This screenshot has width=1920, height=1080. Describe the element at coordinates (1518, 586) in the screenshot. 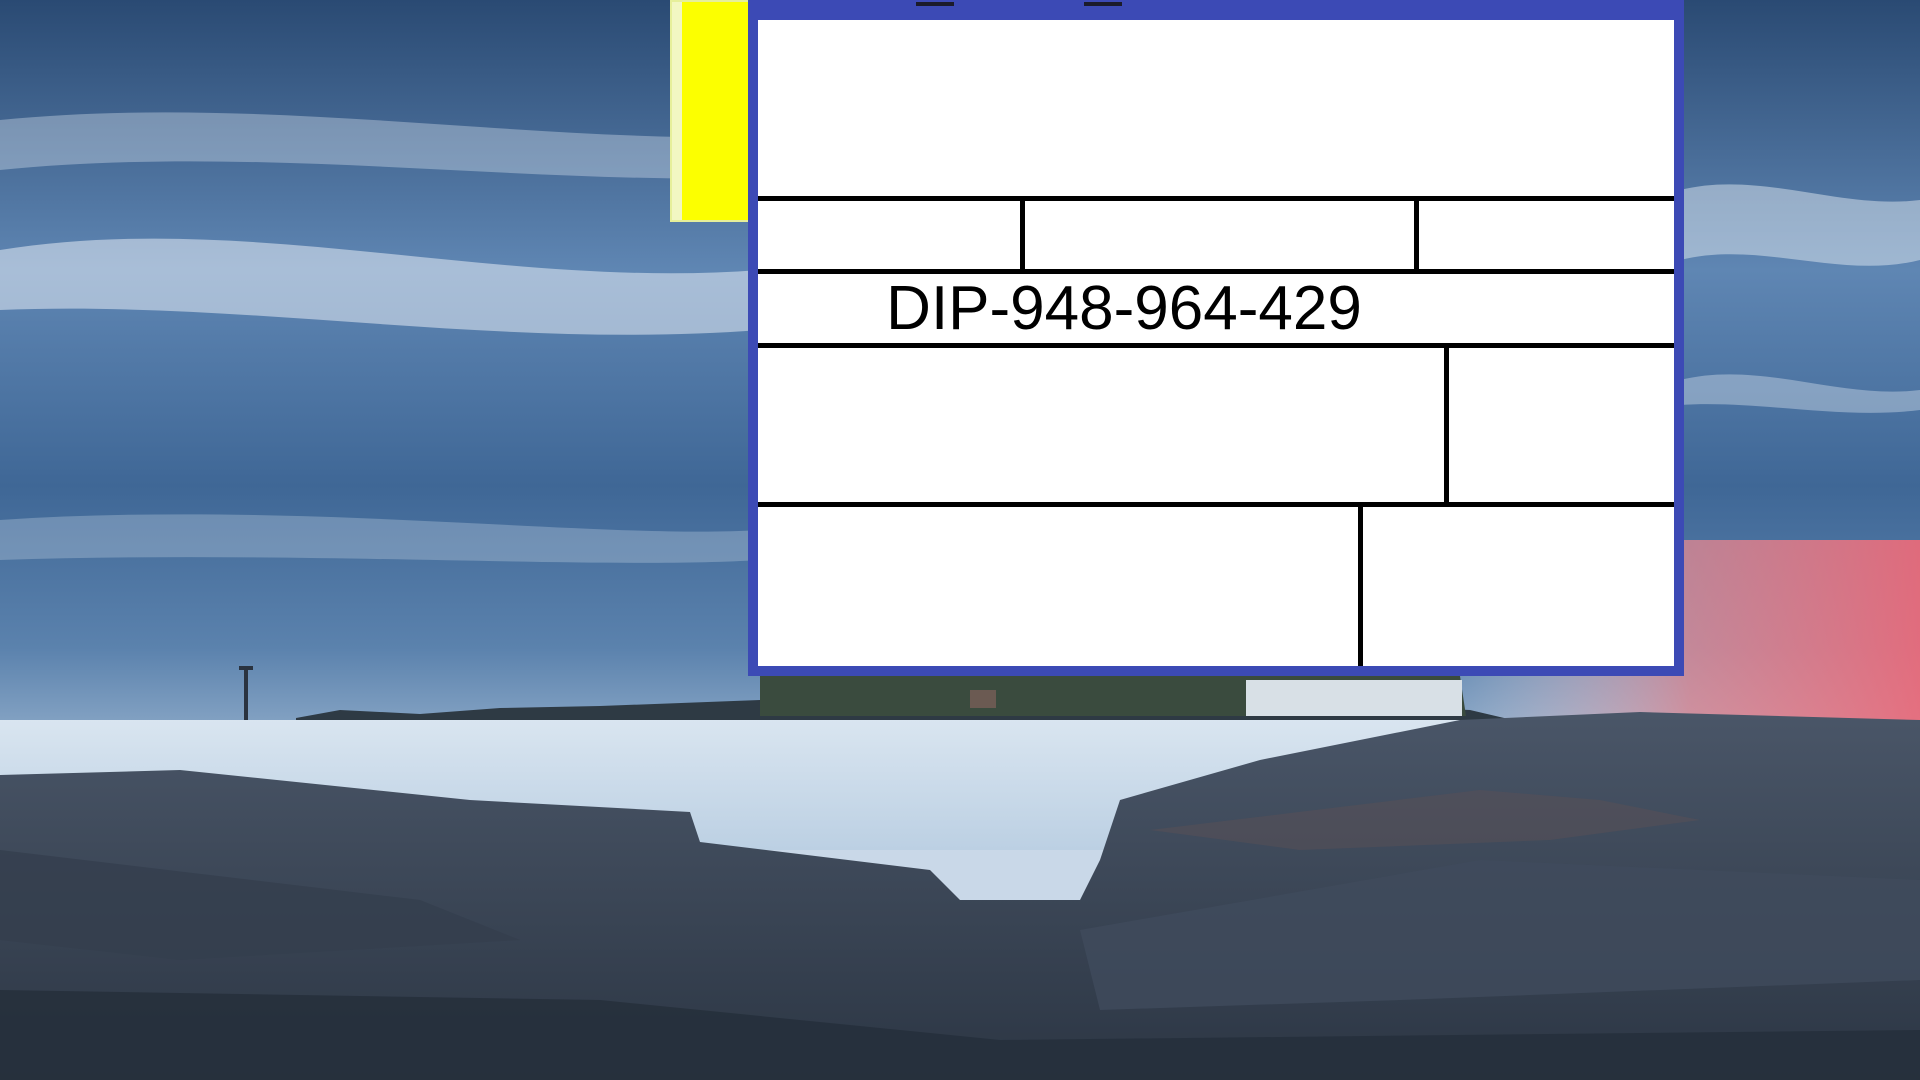

I see `reference-cell` at that location.